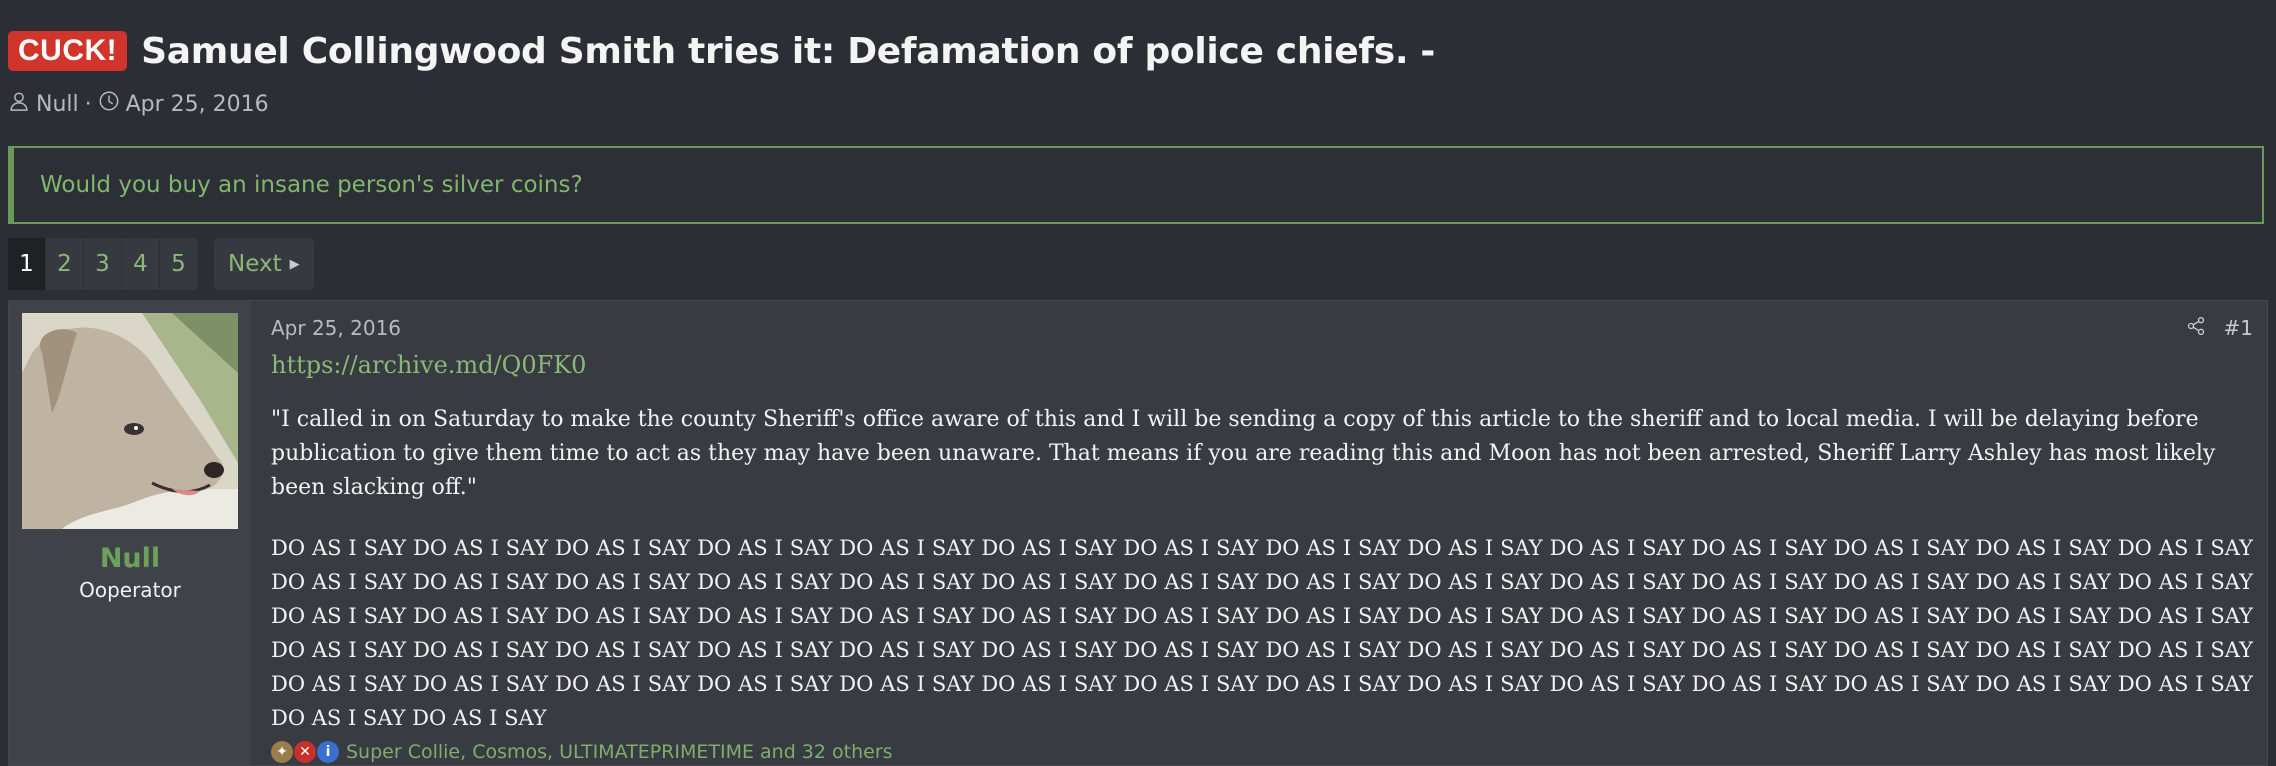 The height and width of the screenshot is (766, 2276). I want to click on avatar, so click(130, 421).